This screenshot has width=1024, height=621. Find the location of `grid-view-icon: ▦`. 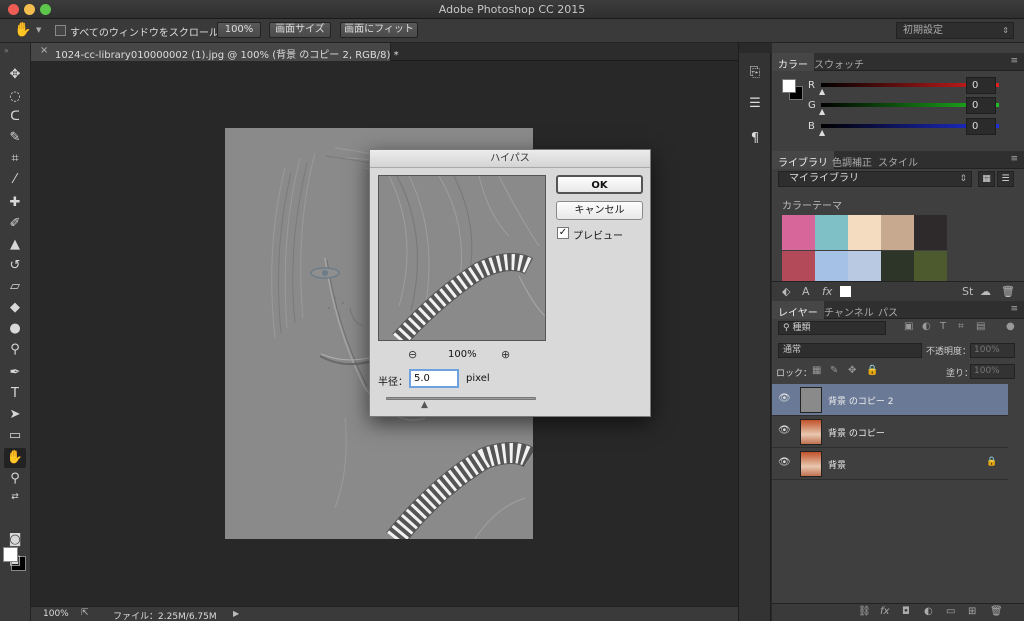

grid-view-icon: ▦ is located at coordinates (986, 179).